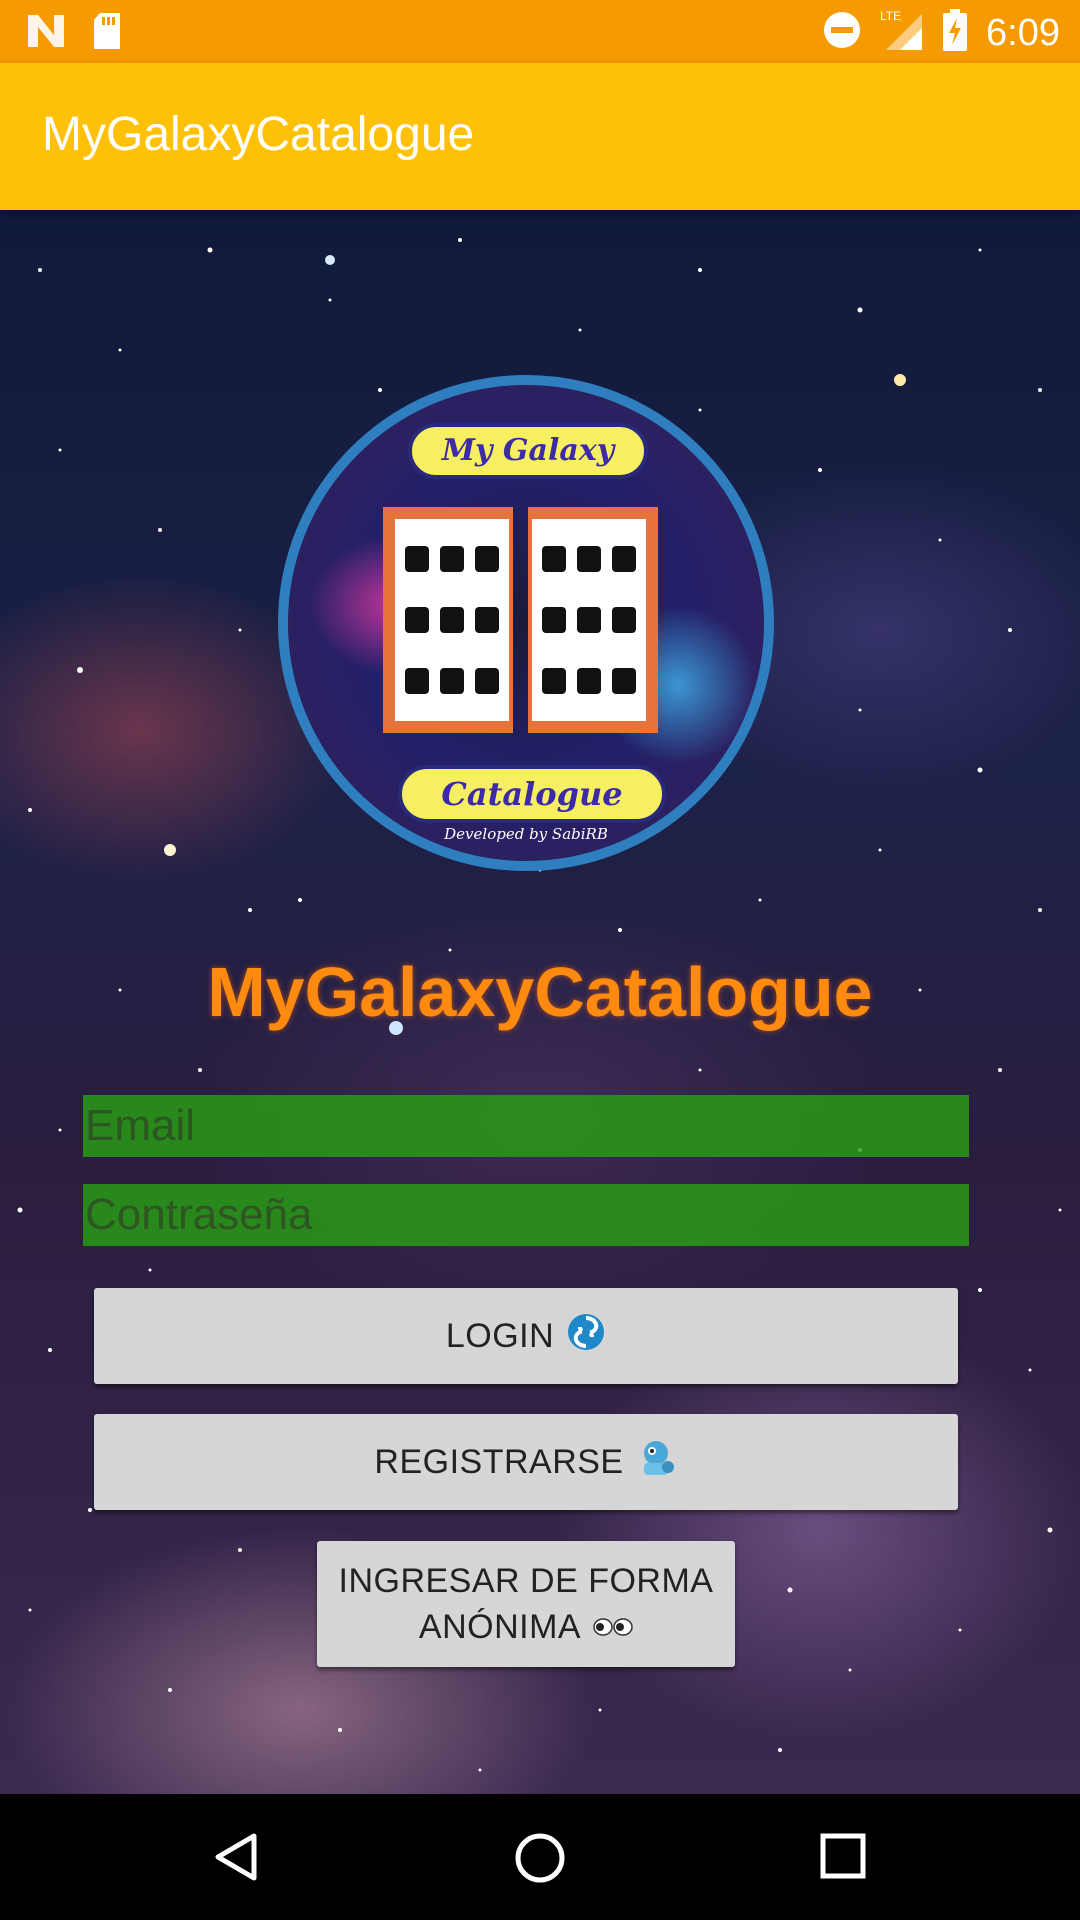  What do you see at coordinates (902, 32) in the screenshot?
I see `signal-lte-icon: LTE` at bounding box center [902, 32].